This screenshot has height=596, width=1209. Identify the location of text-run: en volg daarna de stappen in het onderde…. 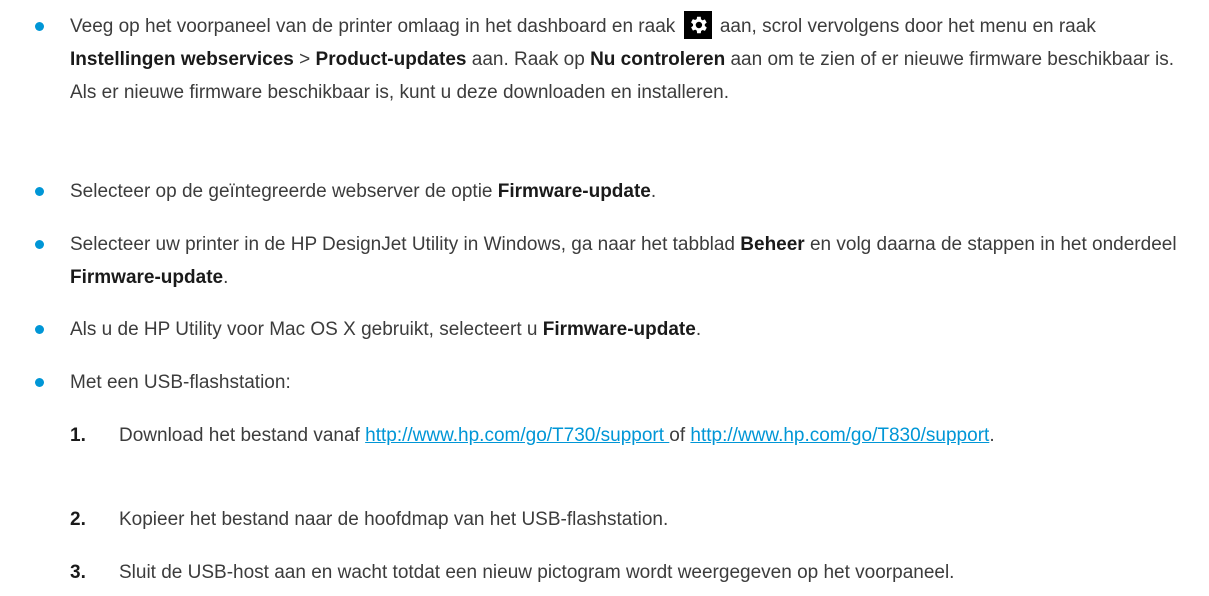
(990, 244).